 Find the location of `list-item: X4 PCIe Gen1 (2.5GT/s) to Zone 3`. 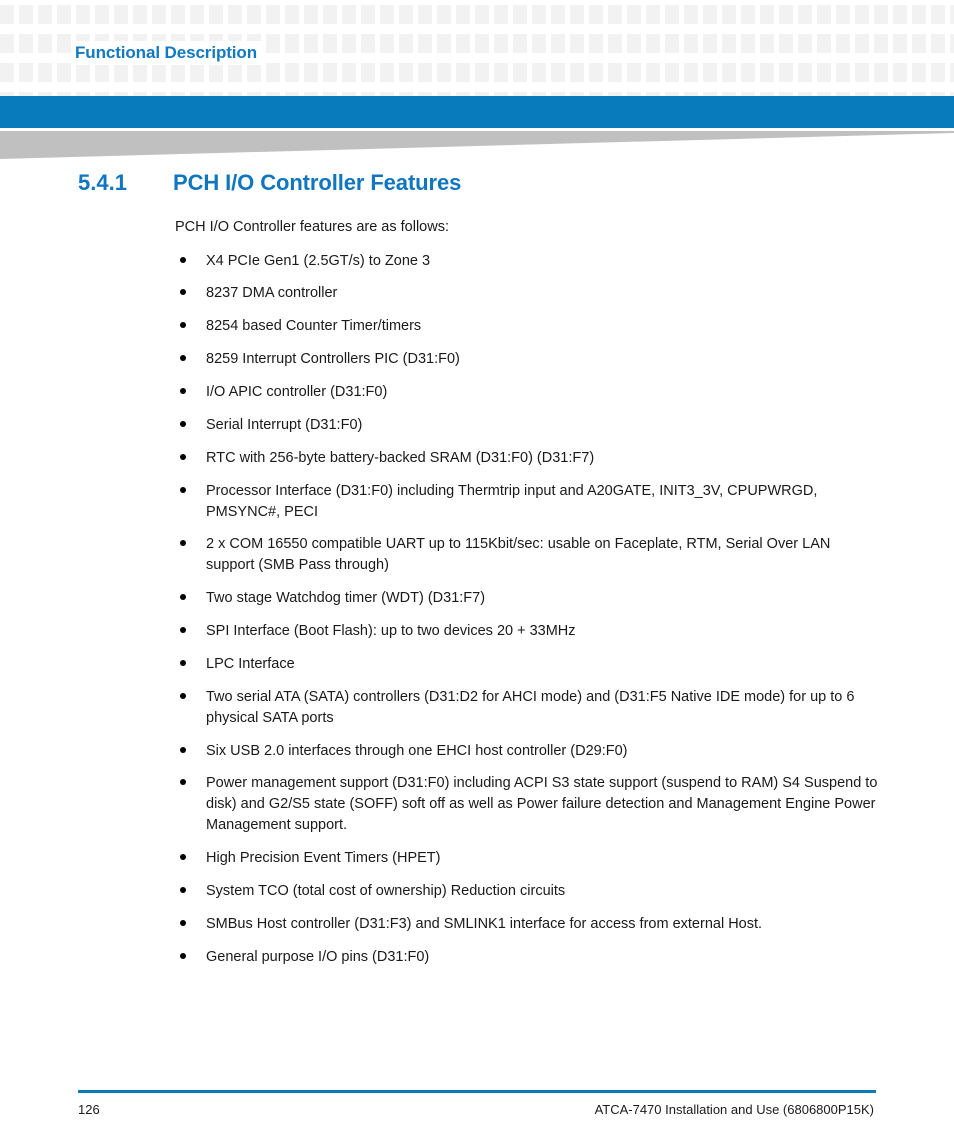

list-item: X4 PCIe Gen1 (2.5GT/s) to Zone 3 is located at coordinates (477, 261).